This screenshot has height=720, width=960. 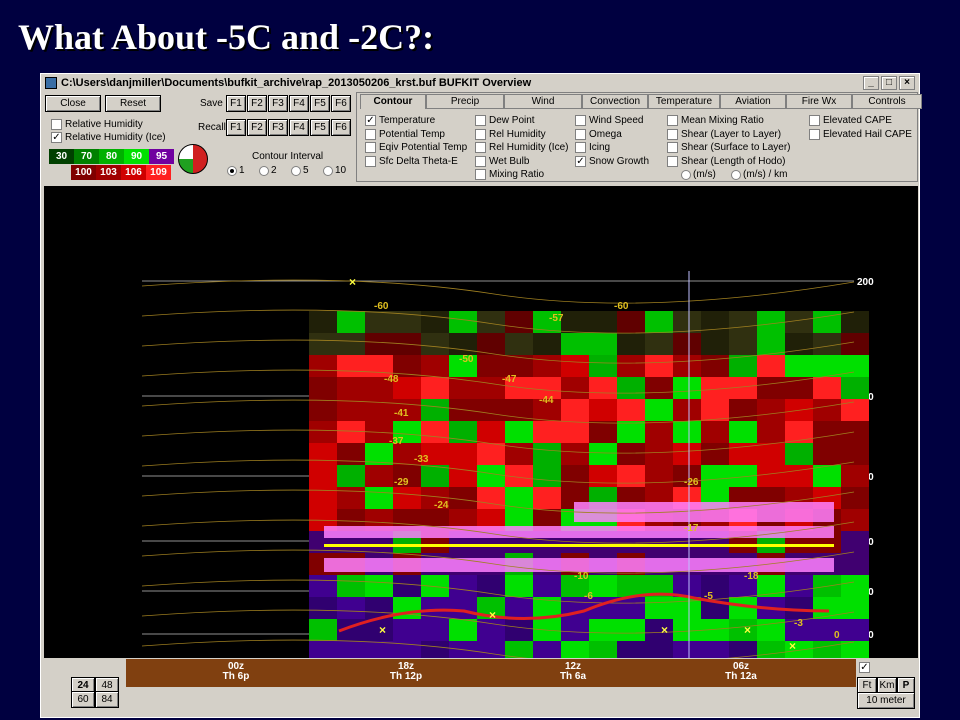 What do you see at coordinates (161, 156) in the screenshot?
I see `rh-scale-swatch: 95` at bounding box center [161, 156].